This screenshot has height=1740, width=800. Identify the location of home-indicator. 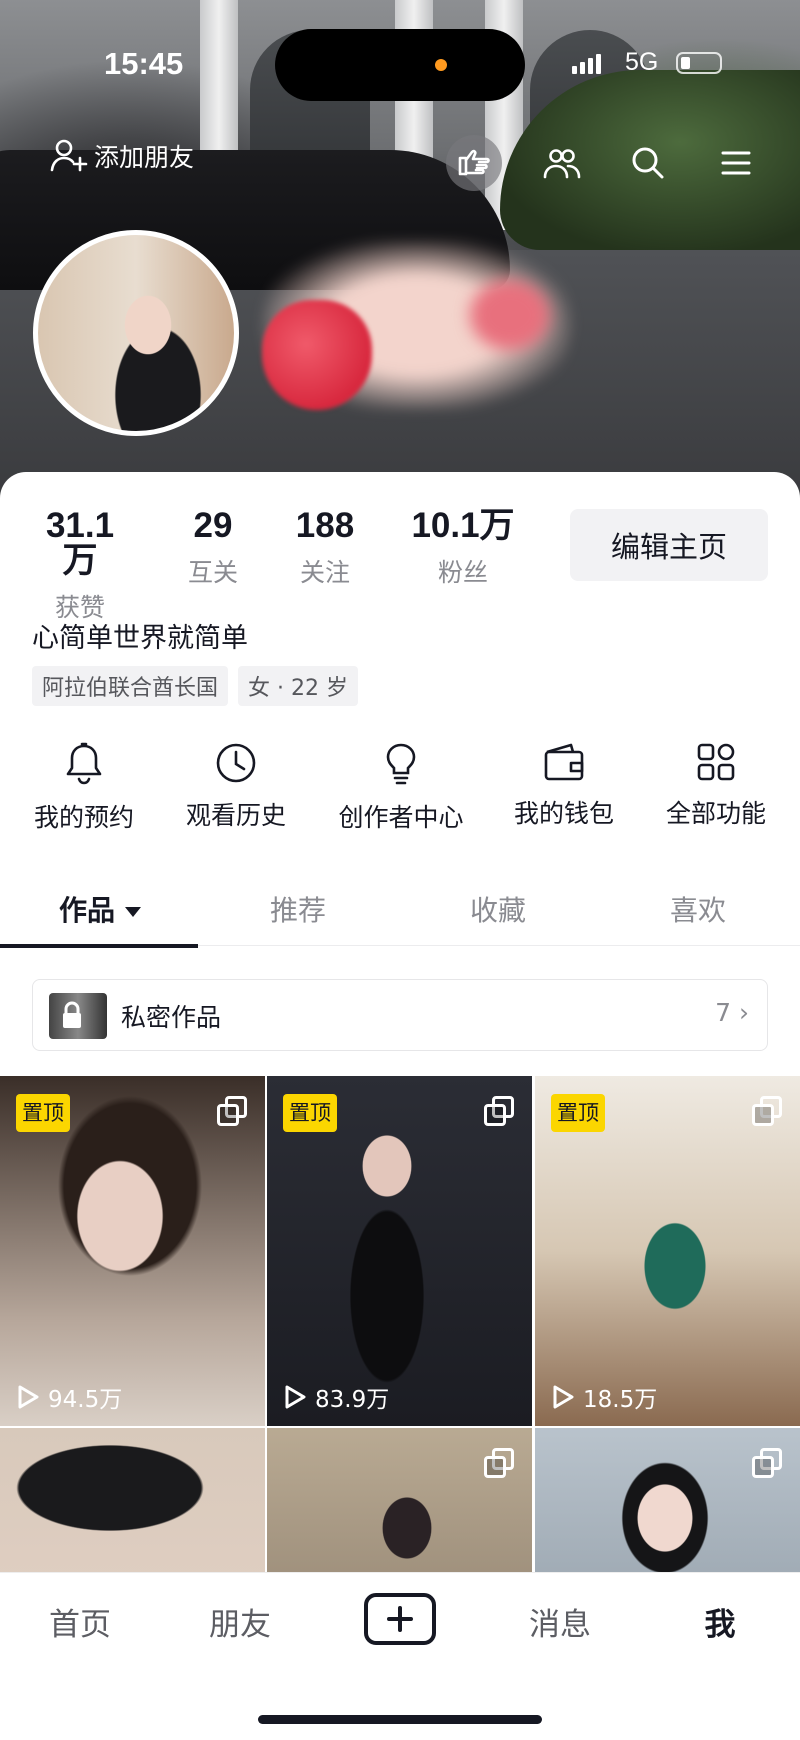
(400, 1719).